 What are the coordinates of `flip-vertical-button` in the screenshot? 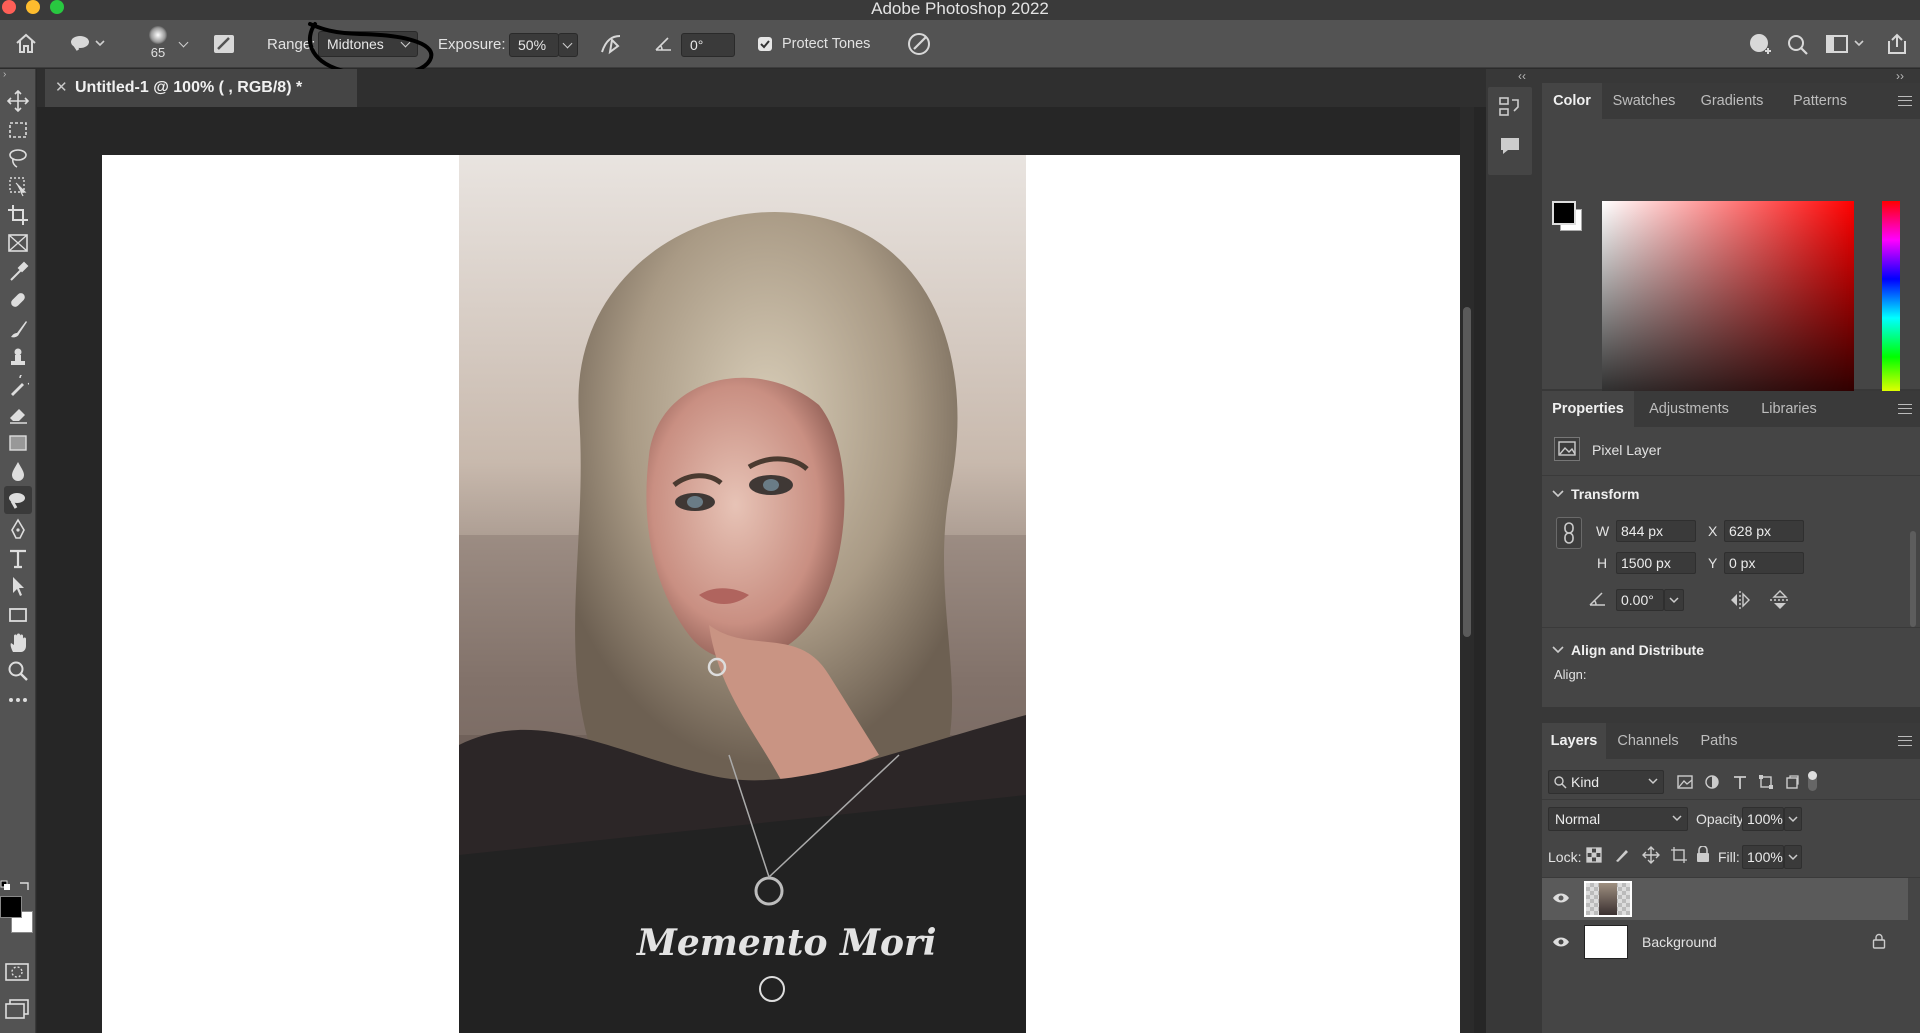 It's located at (1780, 600).